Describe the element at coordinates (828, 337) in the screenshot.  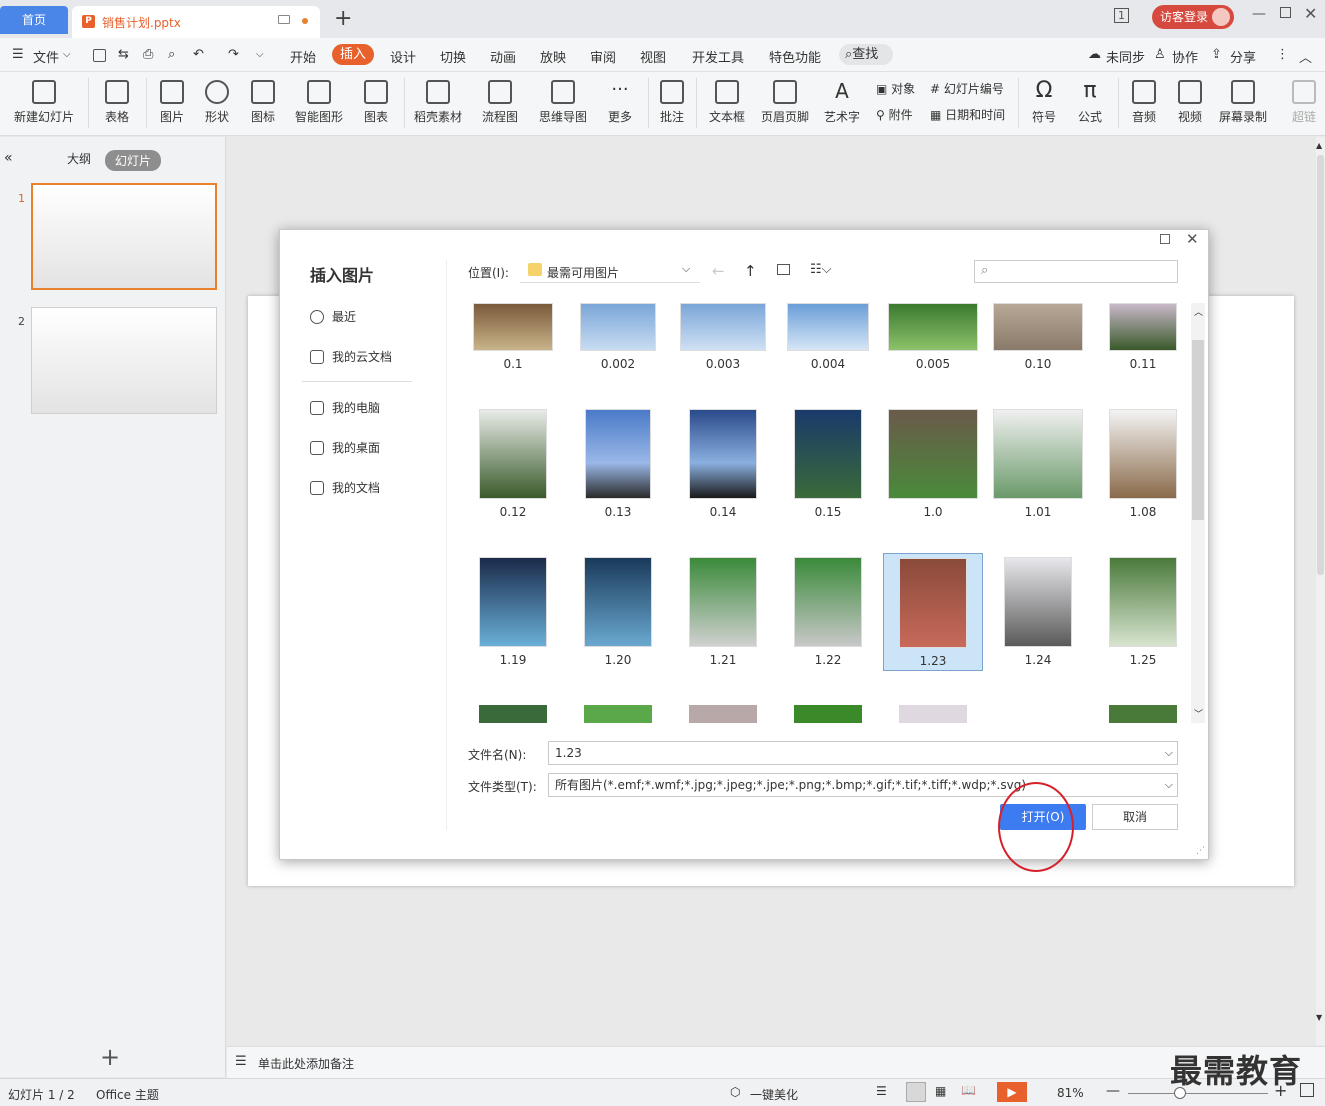
I see `picture-item: 0.004` at that location.